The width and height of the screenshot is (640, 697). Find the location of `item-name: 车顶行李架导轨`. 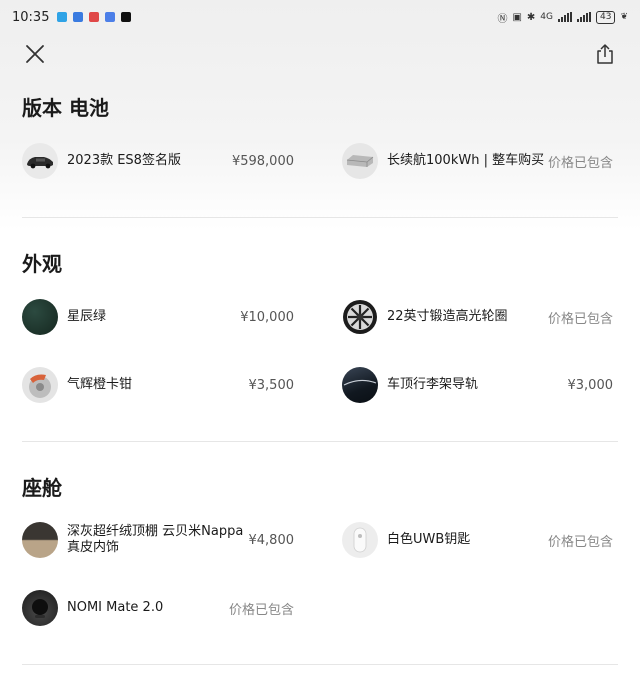

item-name: 车顶行李架导轨 is located at coordinates (433, 384).